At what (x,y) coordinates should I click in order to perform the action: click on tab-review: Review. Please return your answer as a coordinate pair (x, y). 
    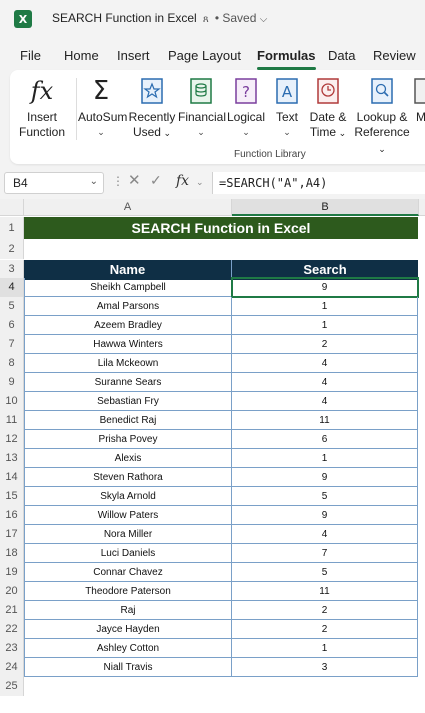
    Looking at the image, I should click on (394, 55).